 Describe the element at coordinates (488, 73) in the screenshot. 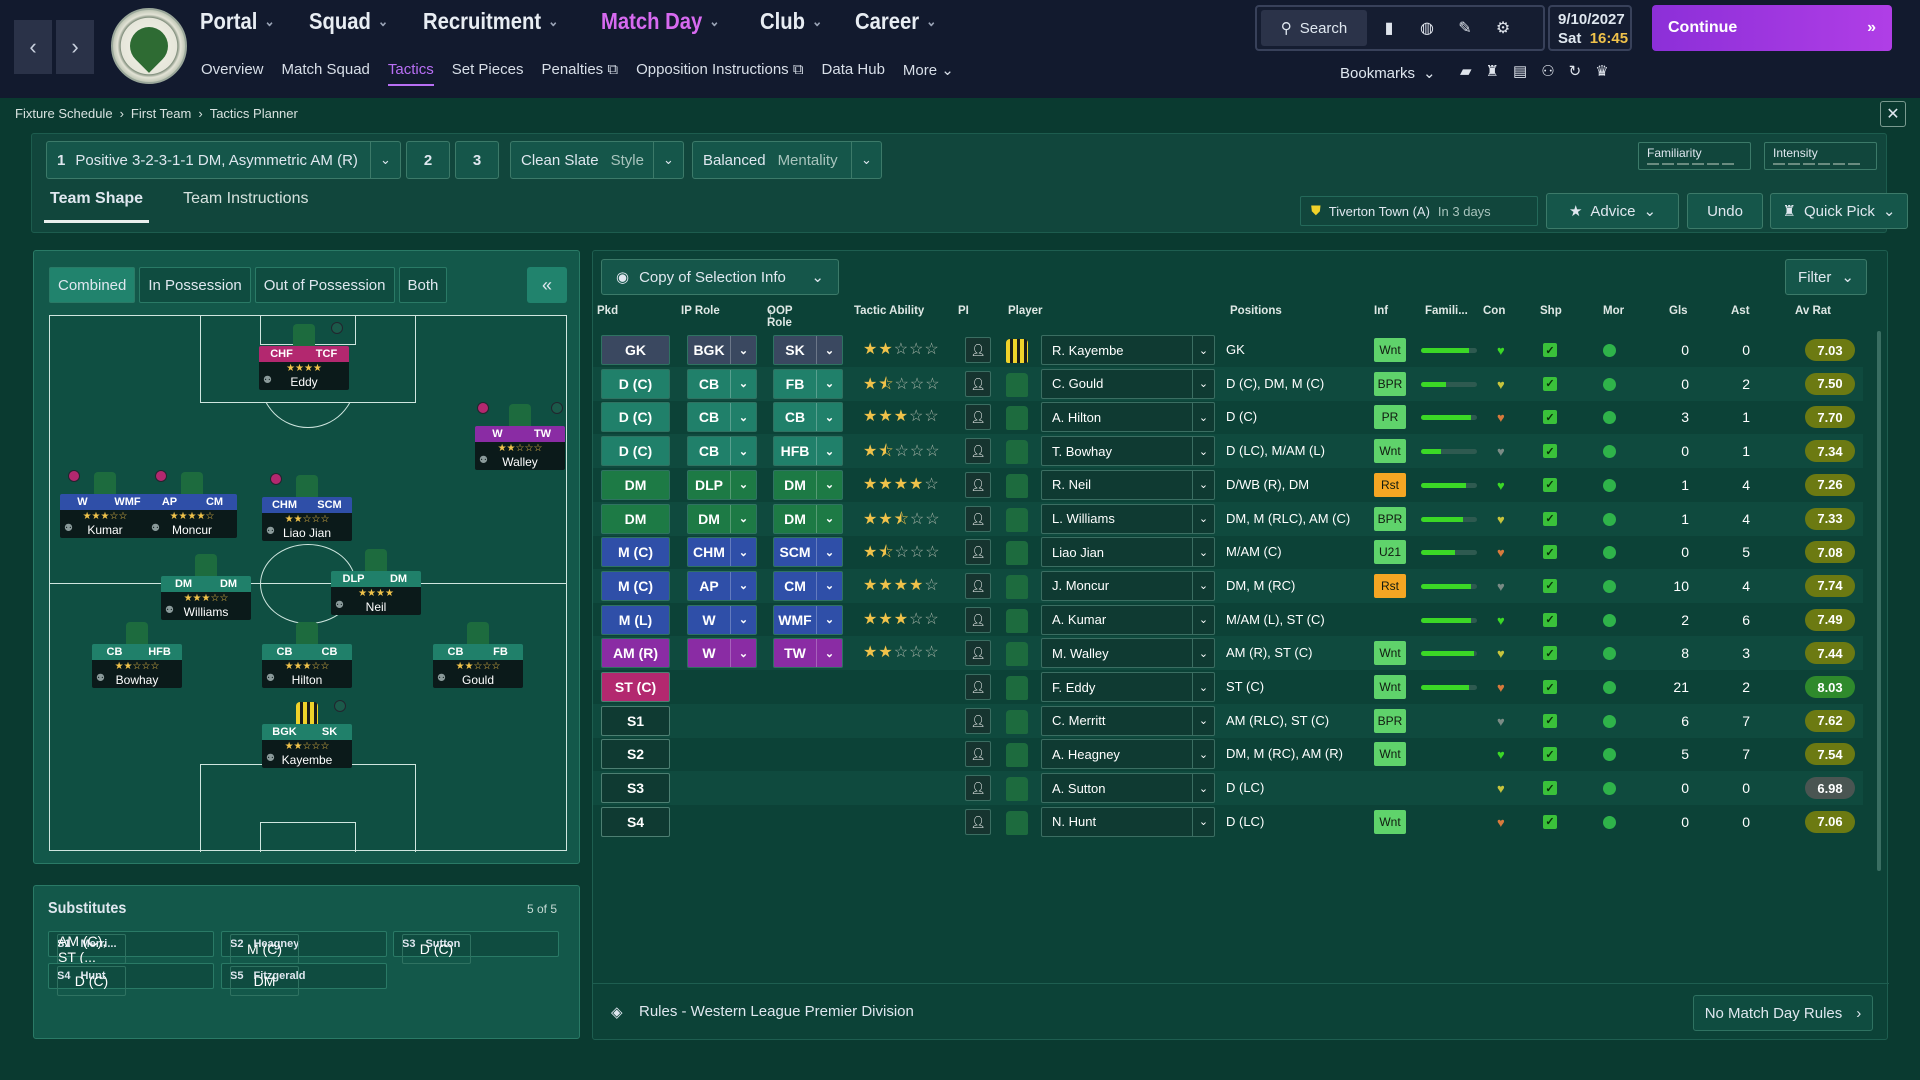

I see `subnav-set-pieces: Set Pieces` at that location.